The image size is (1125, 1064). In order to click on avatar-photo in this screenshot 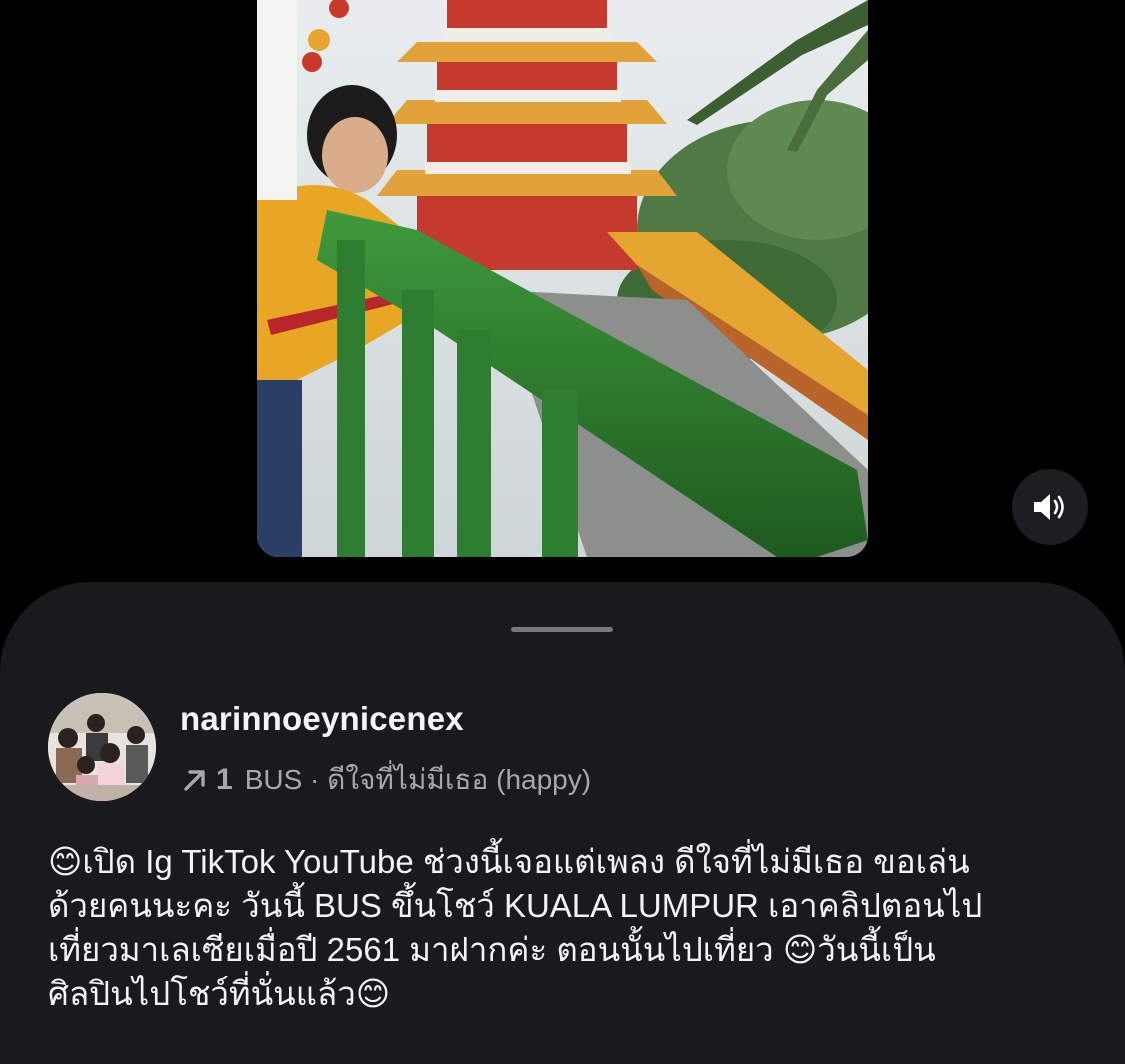, I will do `click(102, 747)`.